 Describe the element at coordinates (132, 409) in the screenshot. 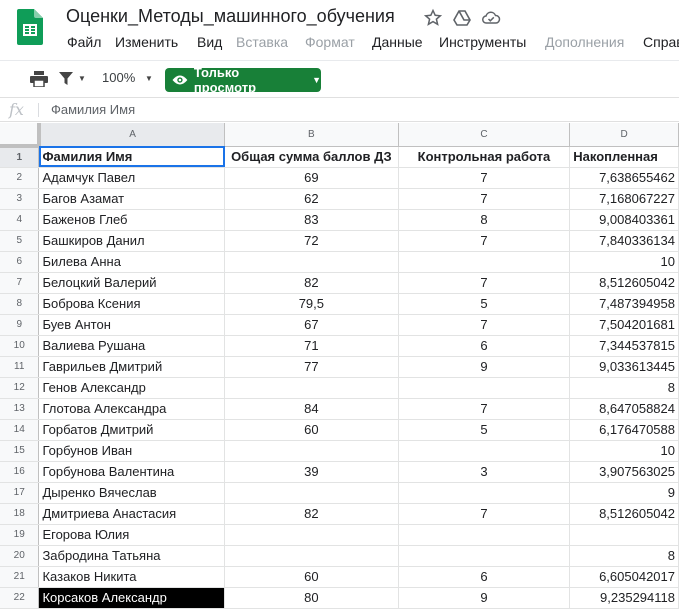

I see `cell-name: Глотова Александра` at that location.